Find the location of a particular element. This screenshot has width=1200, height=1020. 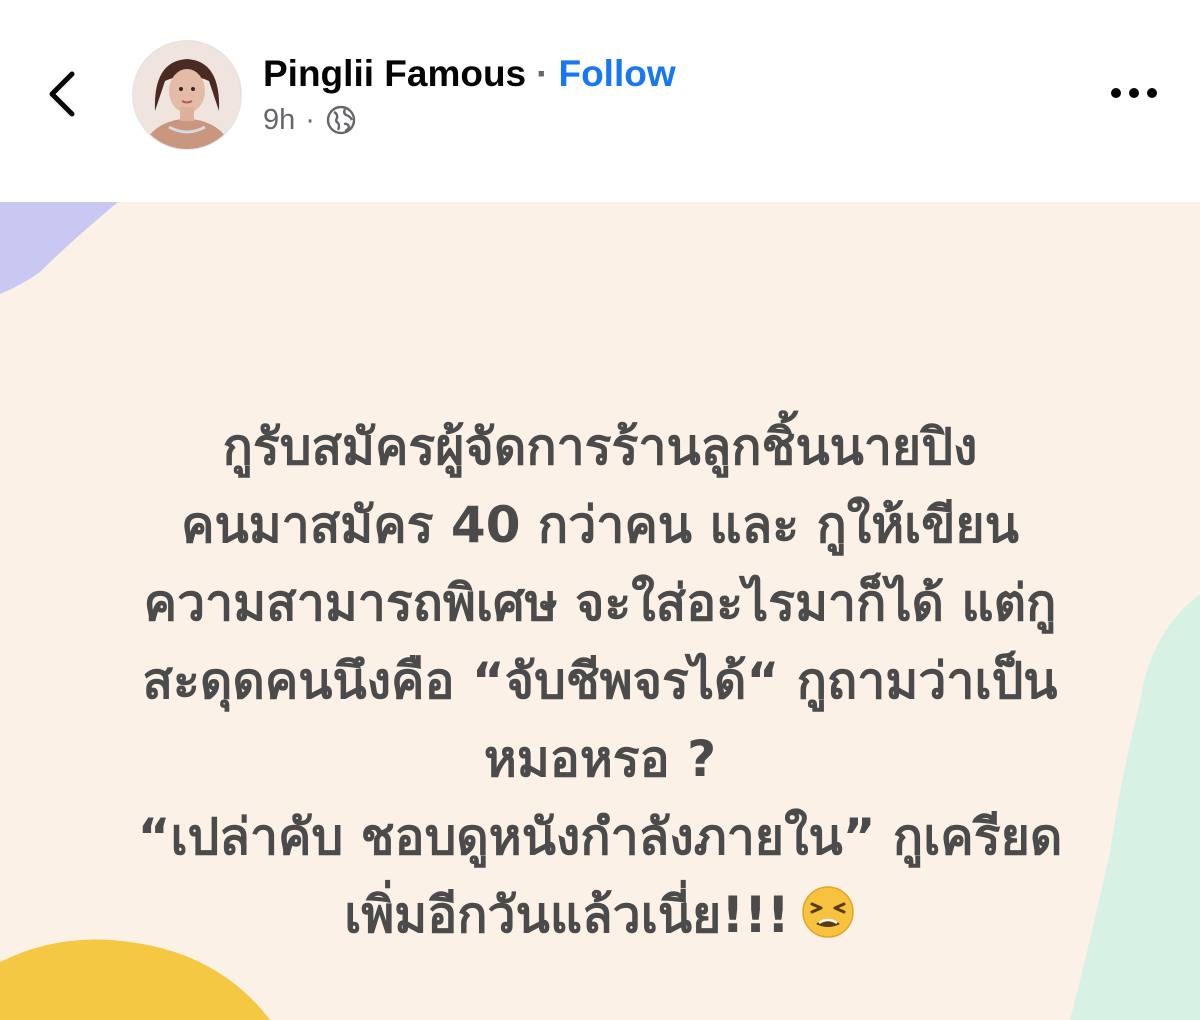

post-timestamp: 9h is located at coordinates (279, 120).